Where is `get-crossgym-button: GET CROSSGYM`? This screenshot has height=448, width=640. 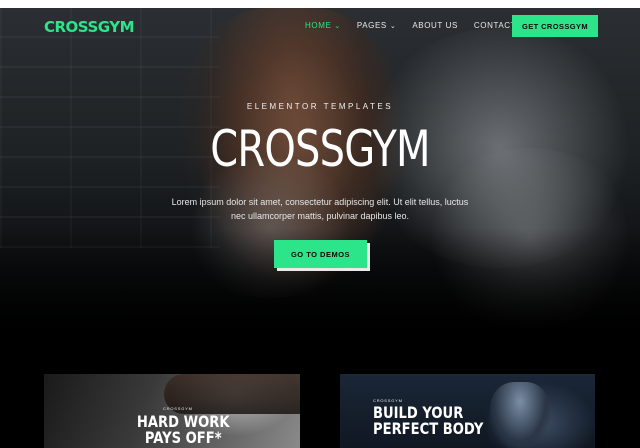
get-crossgym-button: GET CROSSGYM is located at coordinates (555, 26).